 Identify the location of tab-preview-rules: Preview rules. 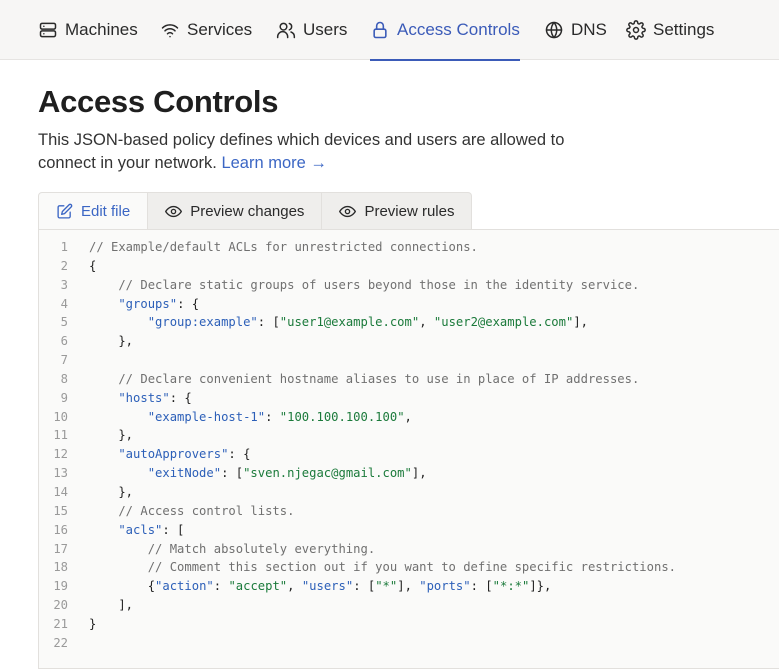
(397, 211).